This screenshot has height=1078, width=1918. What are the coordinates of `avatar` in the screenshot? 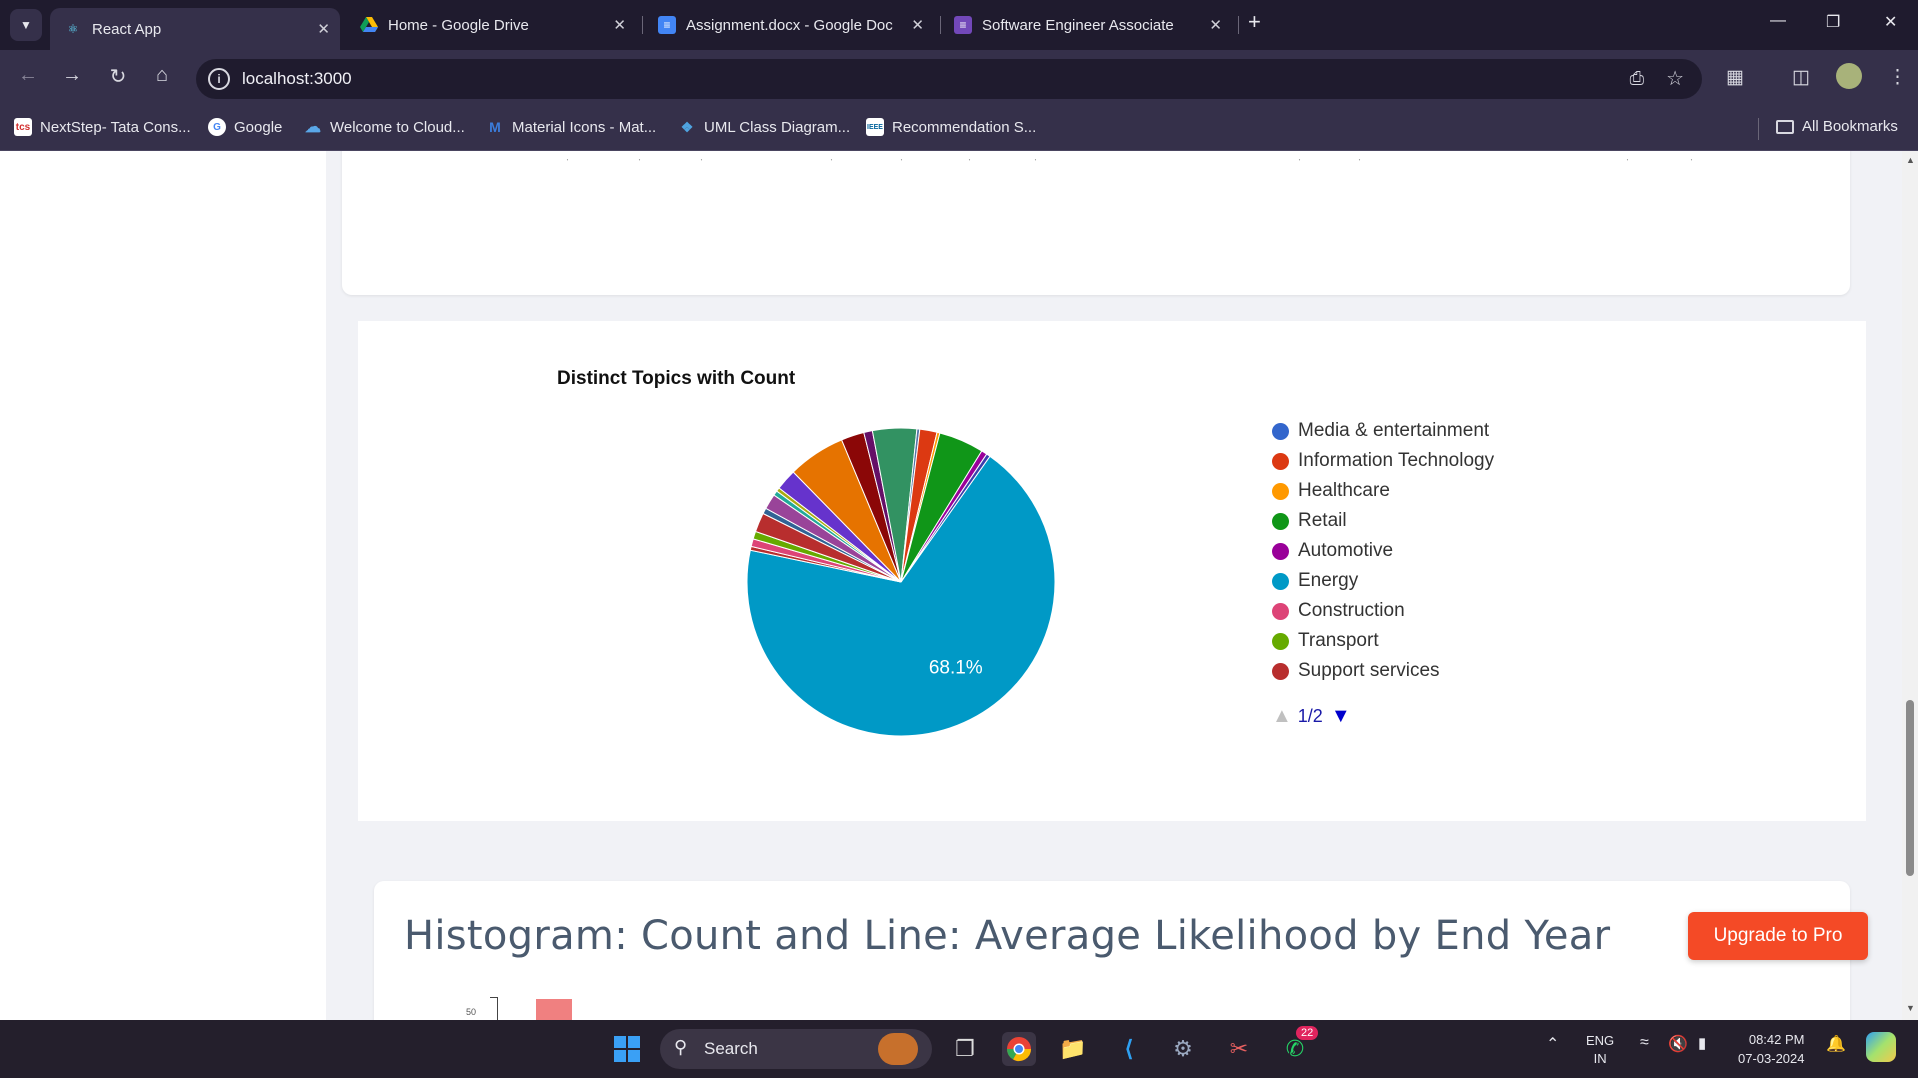 It's located at (1849, 76).